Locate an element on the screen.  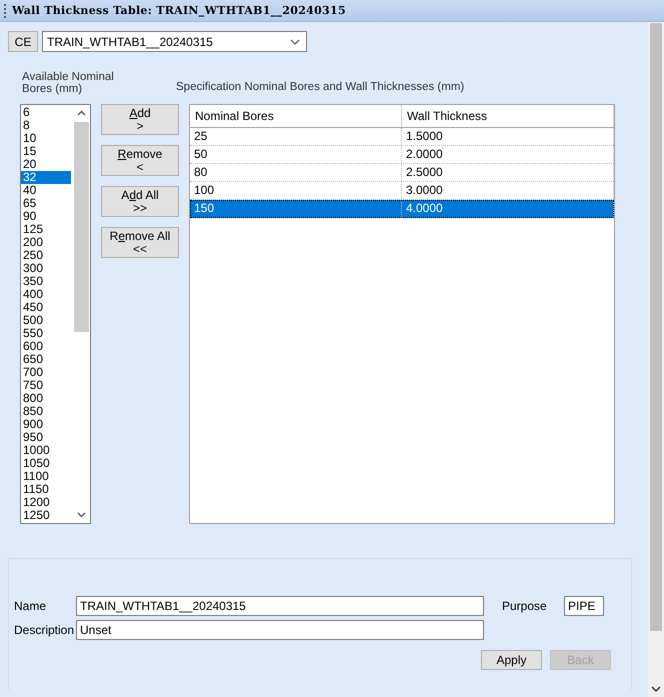
list-item: 200 is located at coordinates (46, 242).